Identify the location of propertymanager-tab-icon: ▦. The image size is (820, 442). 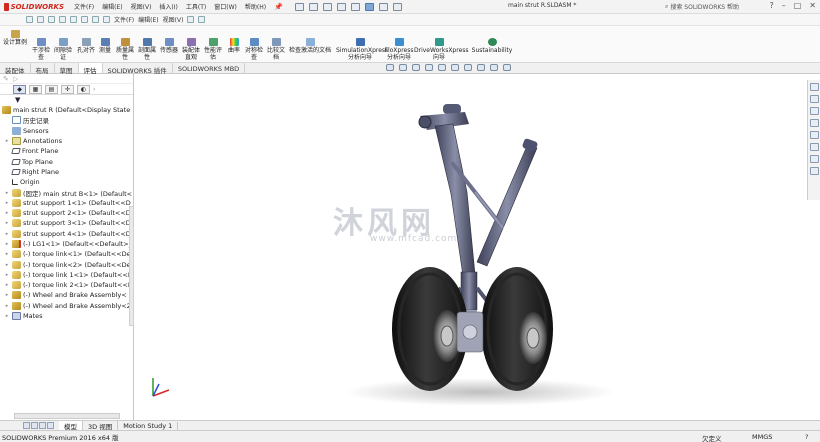
(35, 89).